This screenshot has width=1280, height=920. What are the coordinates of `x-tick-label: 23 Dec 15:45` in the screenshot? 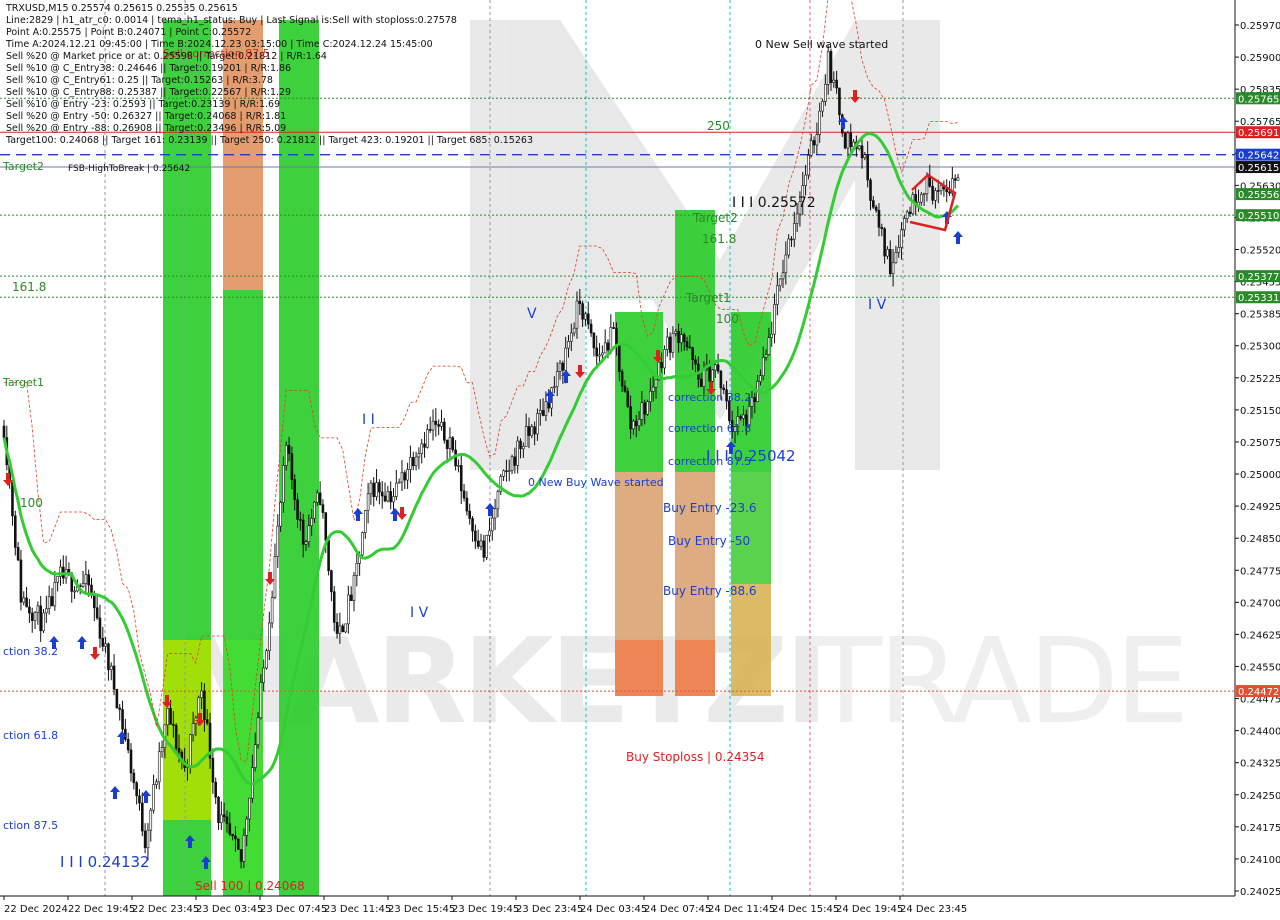 It's located at (421, 909).